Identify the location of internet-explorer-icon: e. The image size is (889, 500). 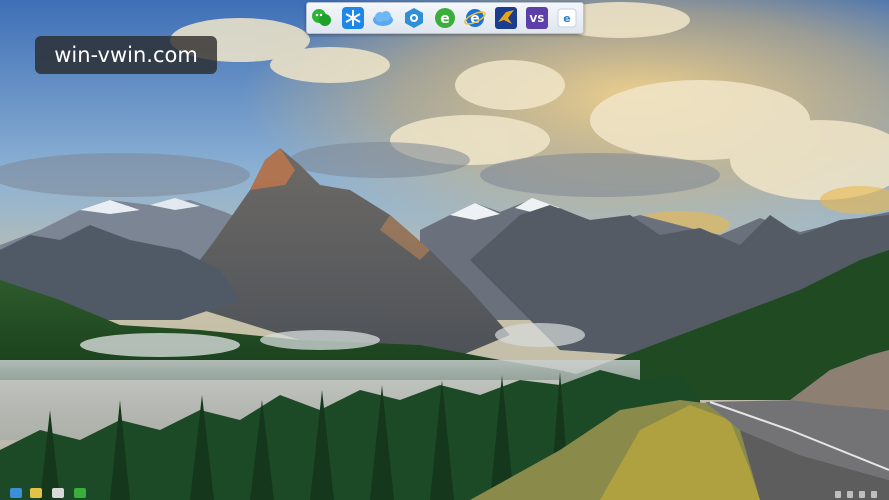
(475, 18).